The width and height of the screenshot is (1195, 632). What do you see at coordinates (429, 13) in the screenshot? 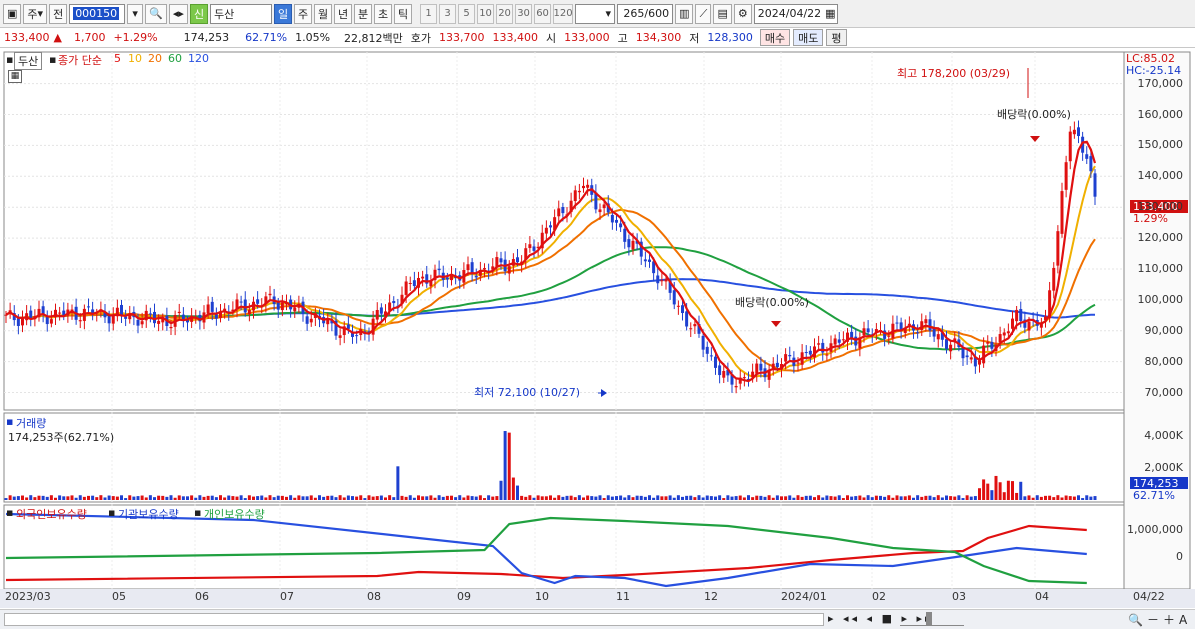
I see `interval-1: 1` at bounding box center [429, 13].